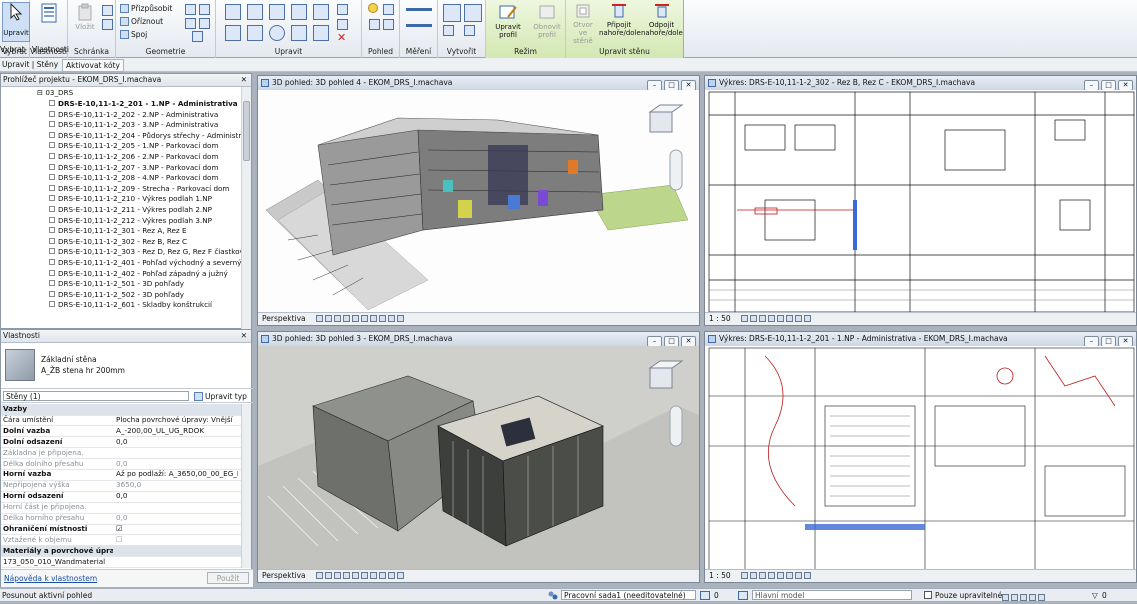 The height and width of the screenshot is (604, 1137). I want to click on editable-only-checkbox, so click(928, 595).